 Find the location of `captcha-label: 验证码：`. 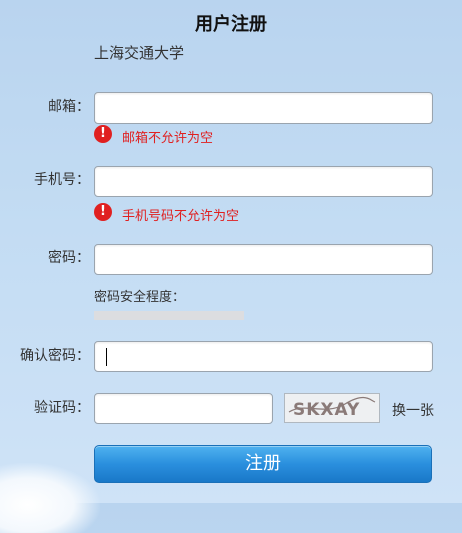

captcha-label: 验证码： is located at coordinates (62, 408).